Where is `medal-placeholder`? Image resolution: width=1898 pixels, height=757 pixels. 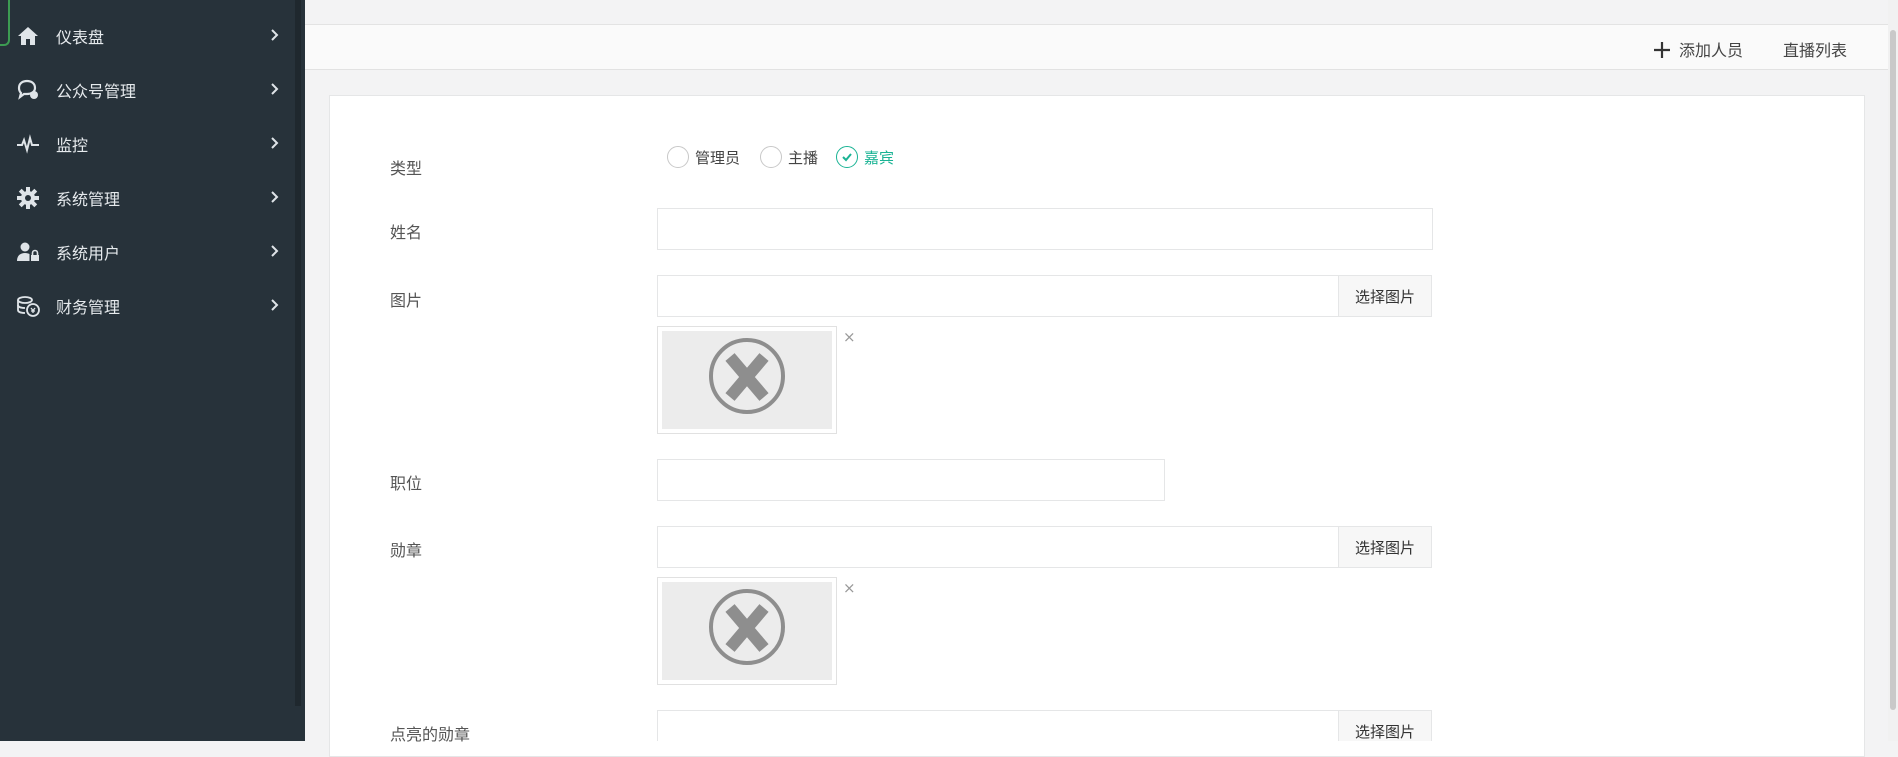
medal-placeholder is located at coordinates (747, 631).